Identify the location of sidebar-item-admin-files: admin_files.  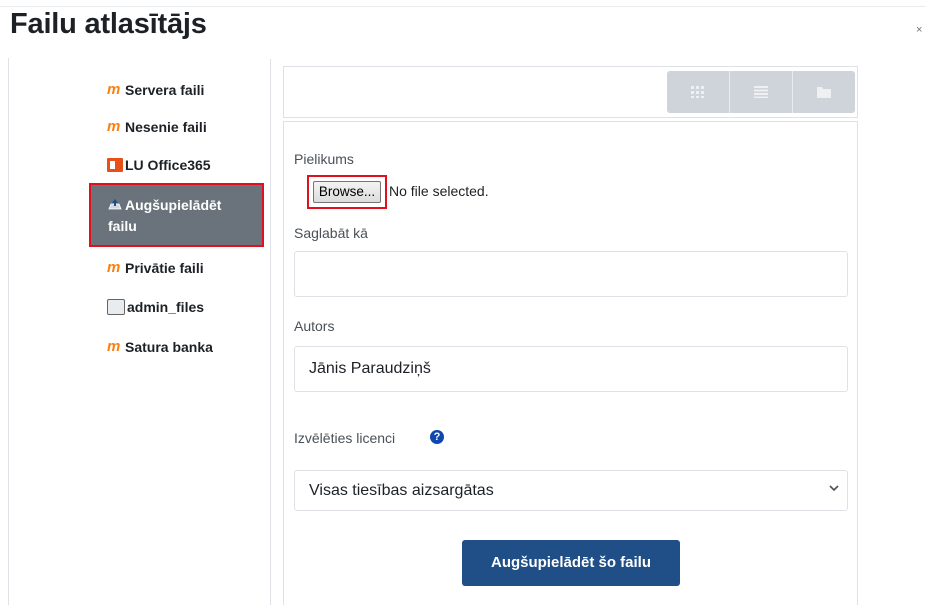
(155, 307).